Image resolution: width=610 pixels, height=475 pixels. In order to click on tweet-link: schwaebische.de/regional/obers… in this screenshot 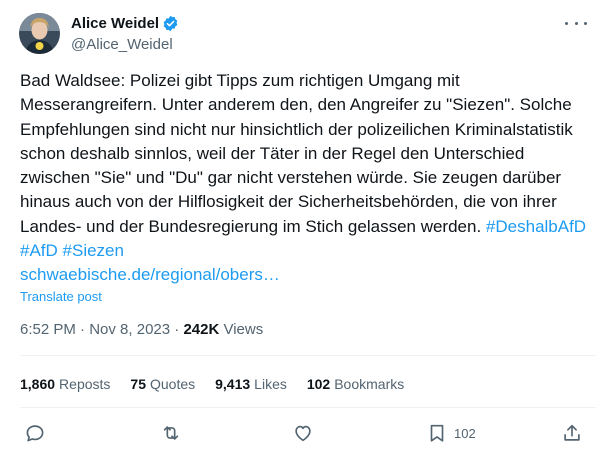, I will do `click(150, 274)`.